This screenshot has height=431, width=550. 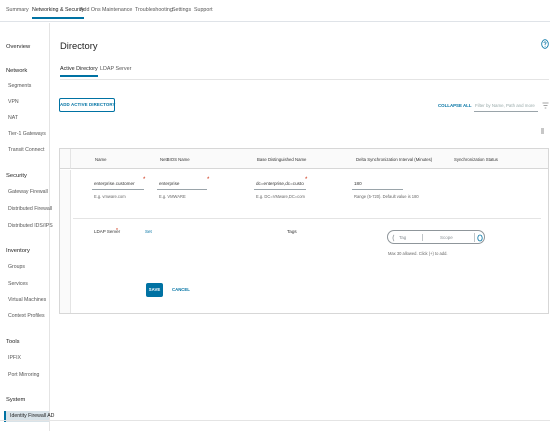 I want to click on sidebar-item-groups: Groups, so click(x=16, y=267).